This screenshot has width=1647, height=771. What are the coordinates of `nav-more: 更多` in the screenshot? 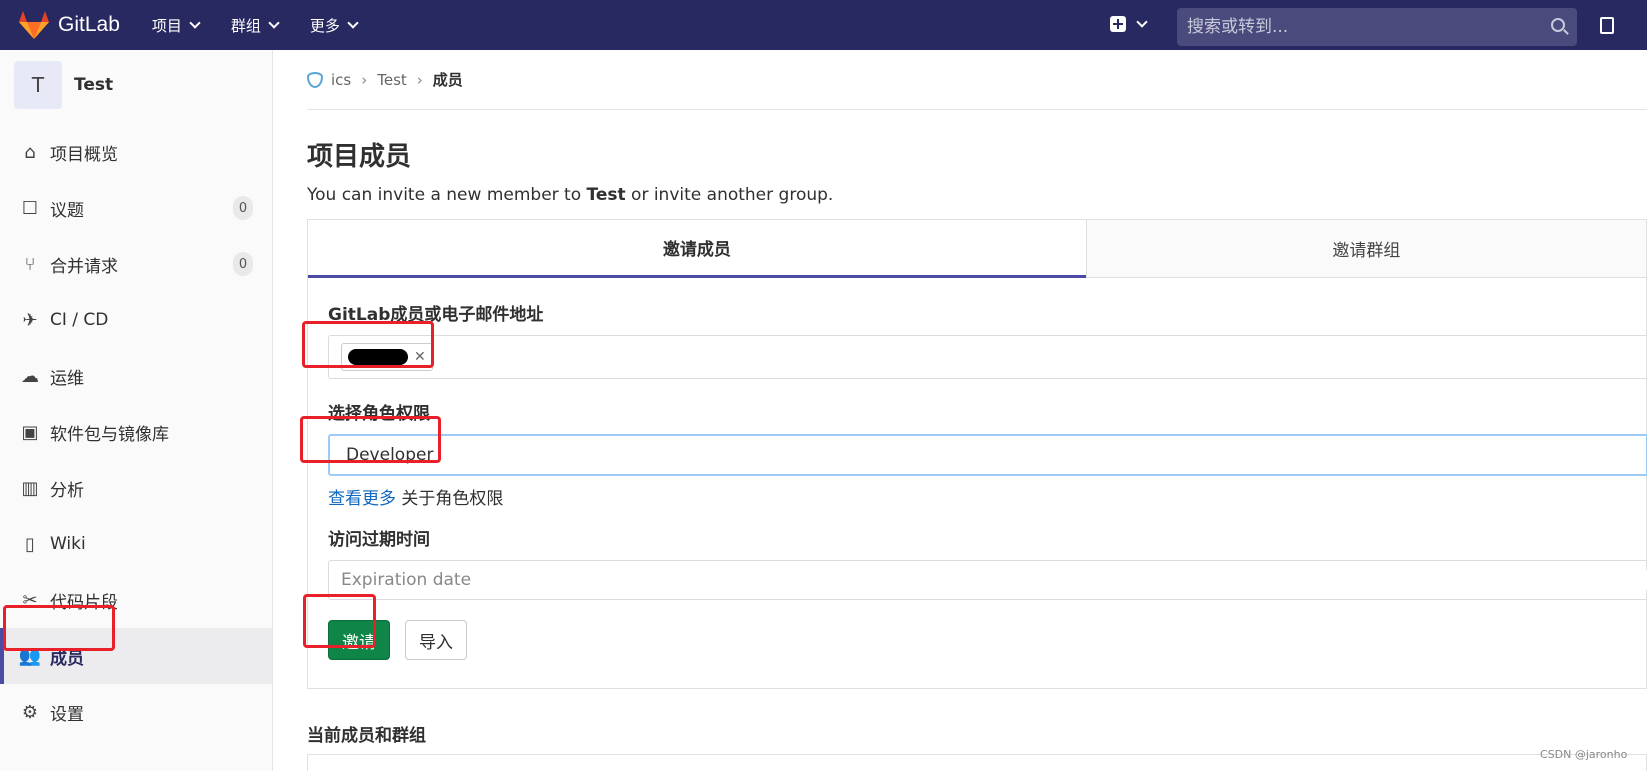 It's located at (334, 25).